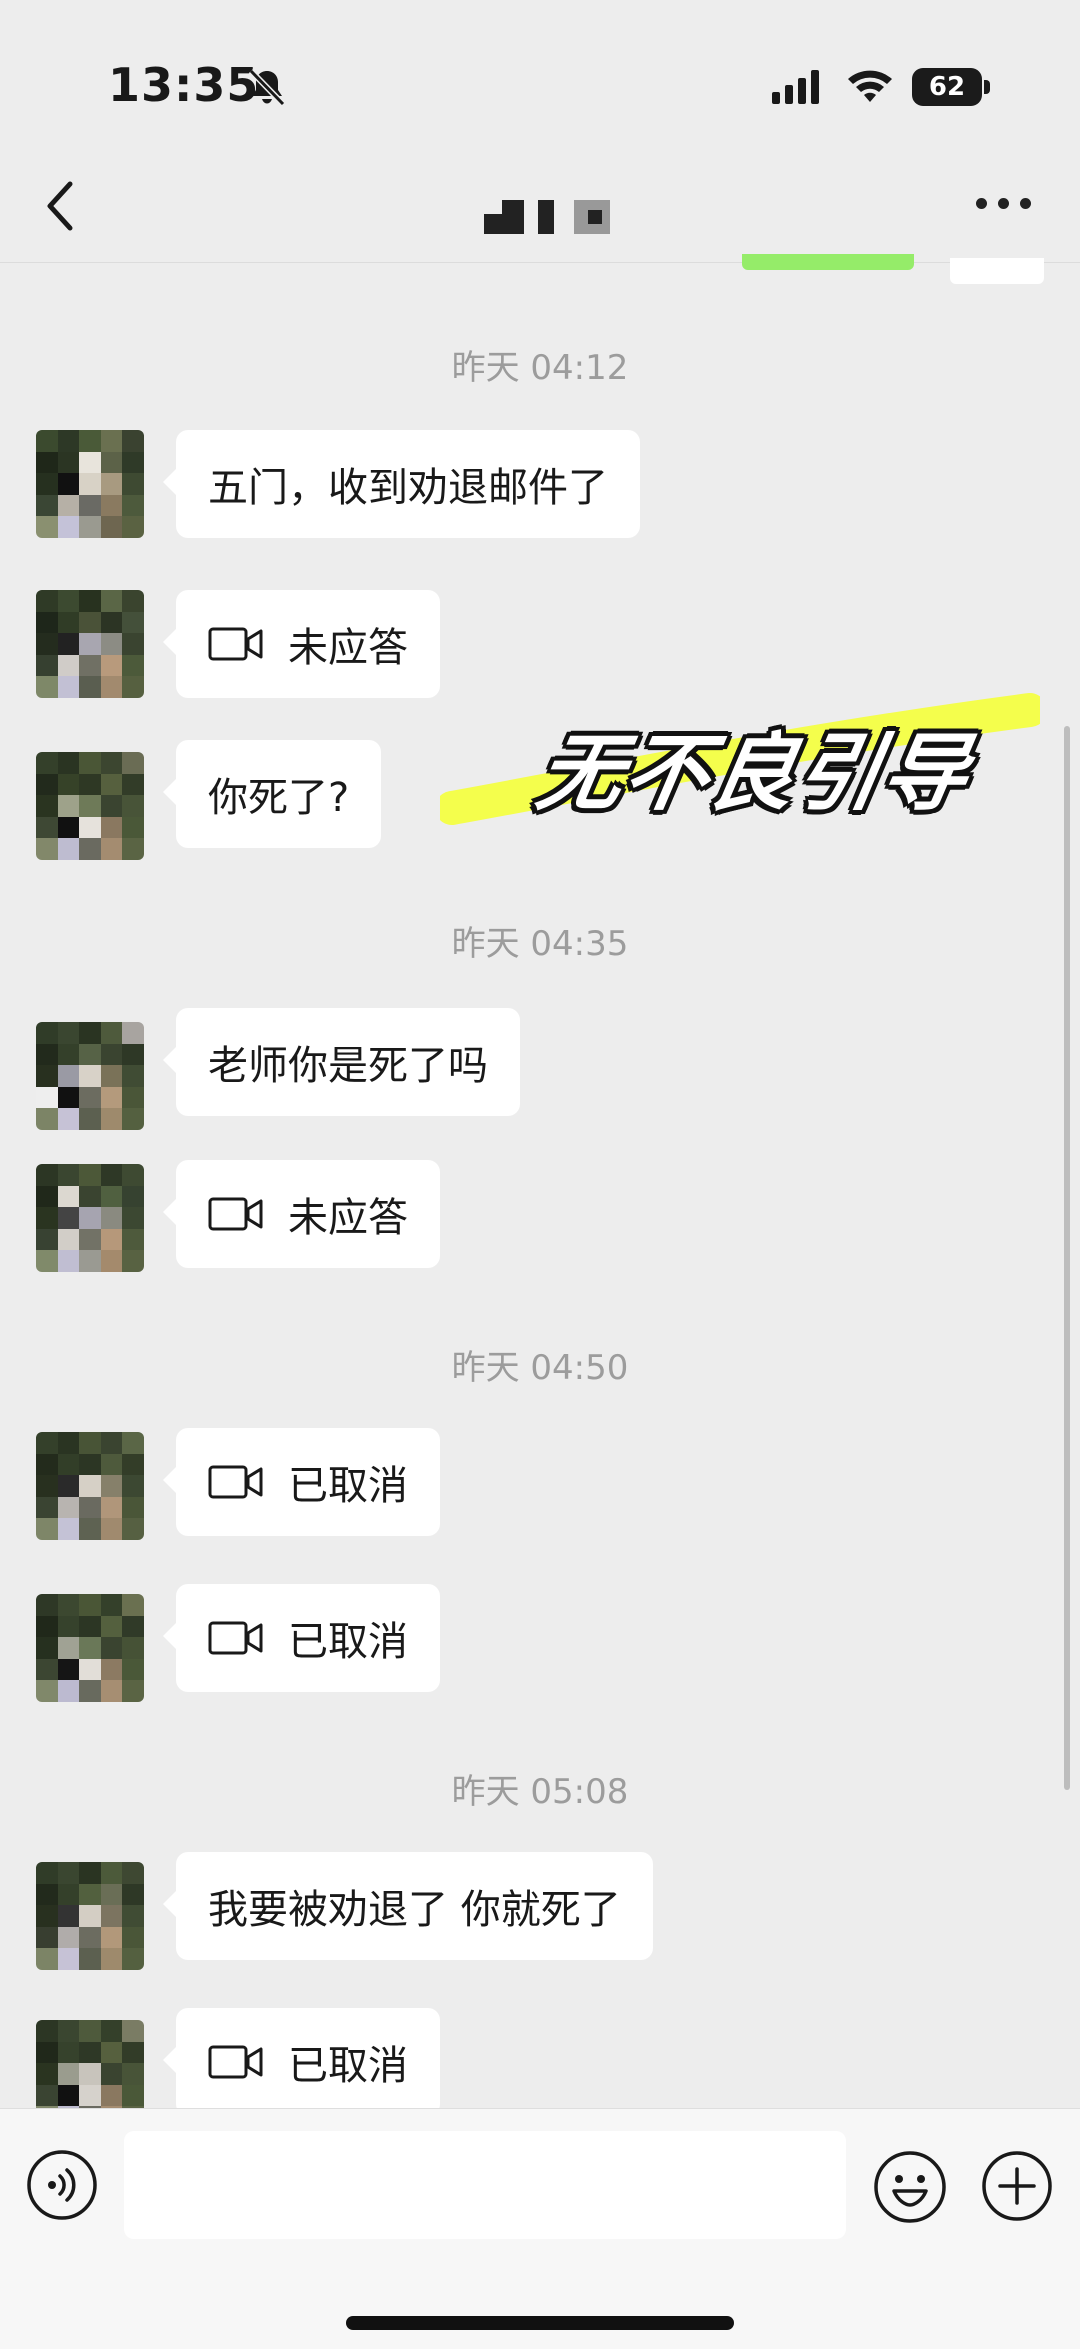 This screenshot has width=1080, height=2349. What do you see at coordinates (910, 2187) in the screenshot?
I see `emoji-icon` at bounding box center [910, 2187].